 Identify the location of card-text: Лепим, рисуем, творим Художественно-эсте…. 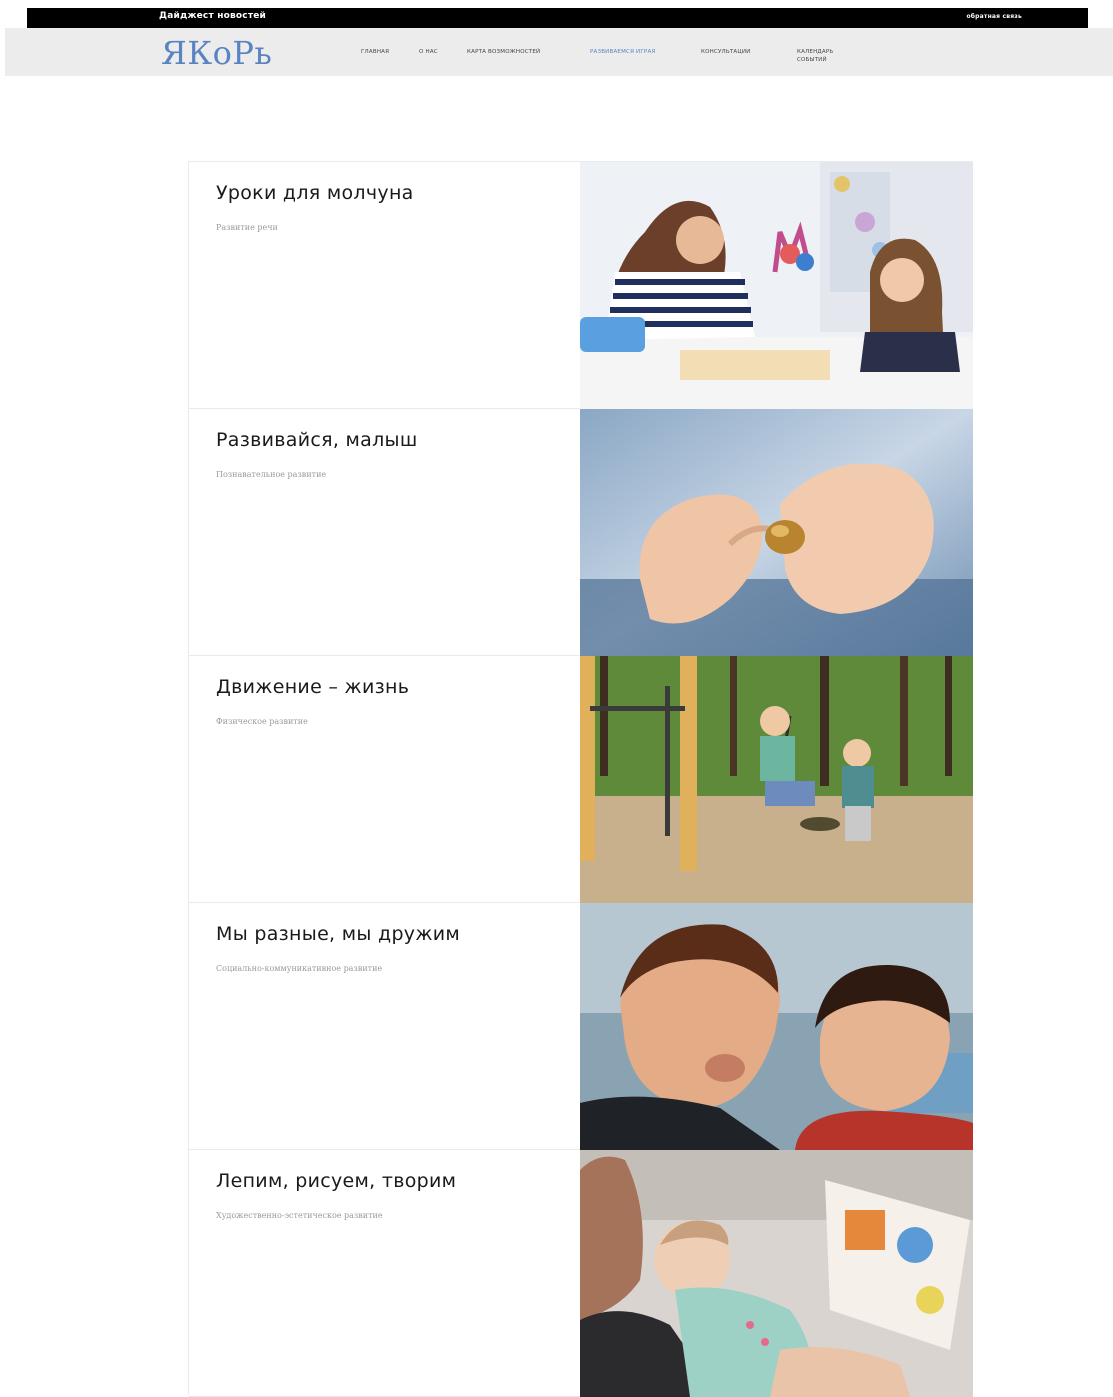
(384, 1273).